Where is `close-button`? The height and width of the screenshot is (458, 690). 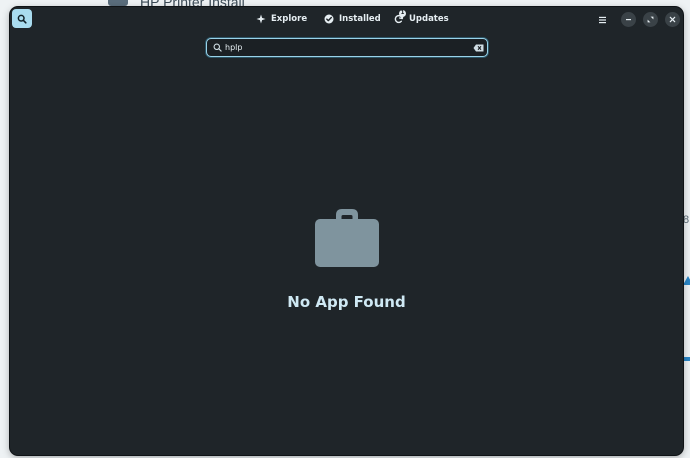 close-button is located at coordinates (672, 19).